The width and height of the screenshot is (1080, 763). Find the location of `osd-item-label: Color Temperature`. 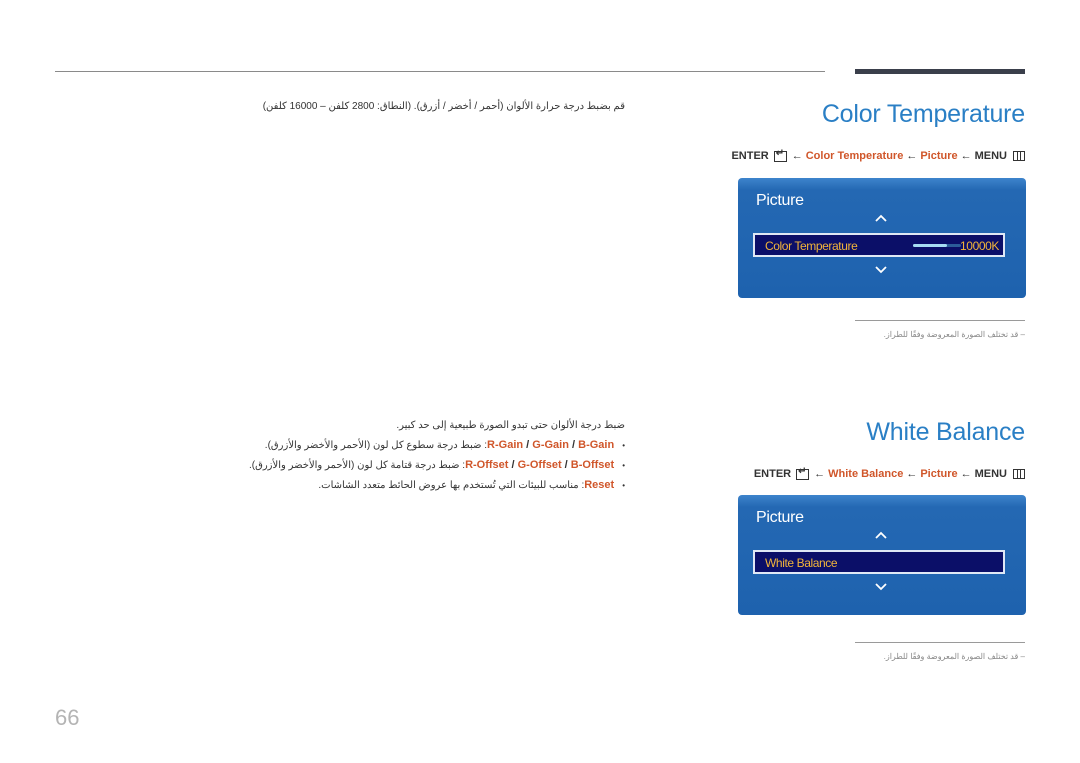

osd-item-label: Color Temperature is located at coordinates (811, 246).